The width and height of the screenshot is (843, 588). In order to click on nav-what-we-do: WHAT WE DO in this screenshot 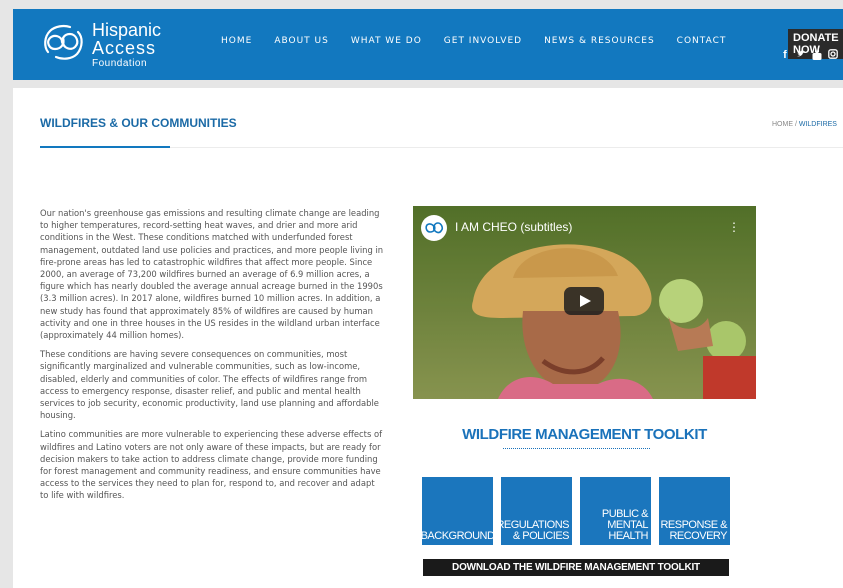, I will do `click(386, 41)`.